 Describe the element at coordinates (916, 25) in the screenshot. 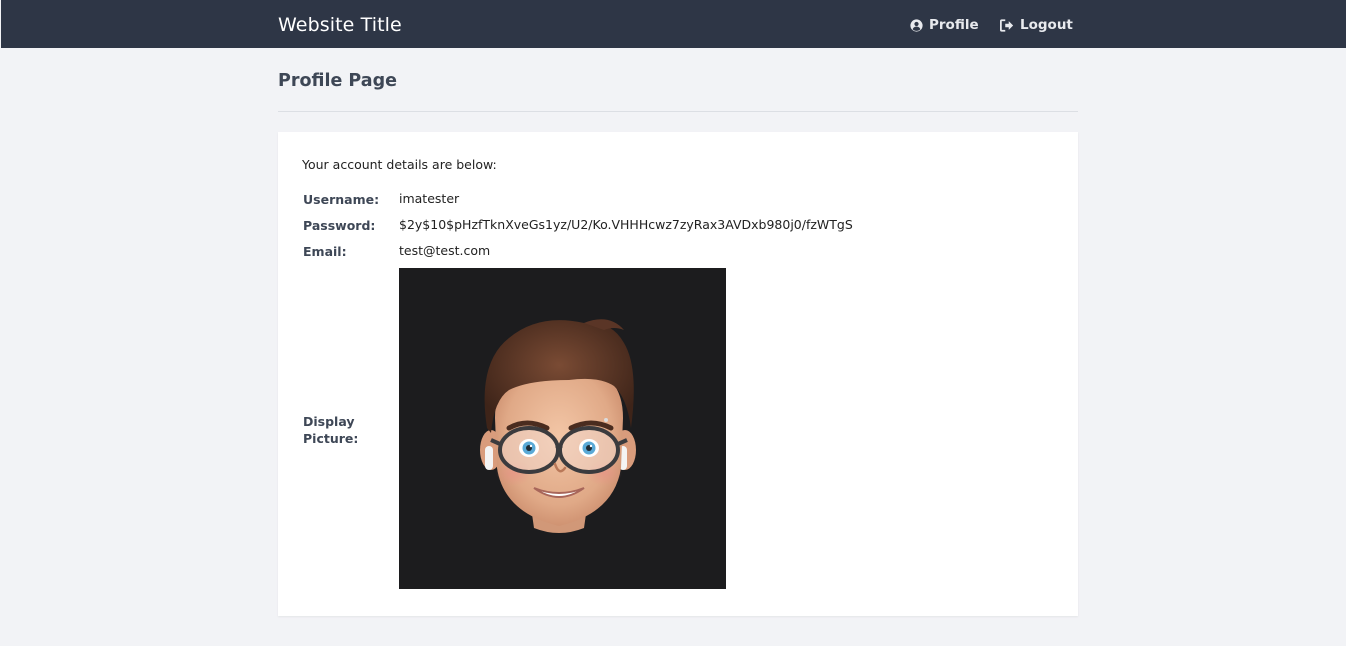

I see `user-circle-icon` at that location.